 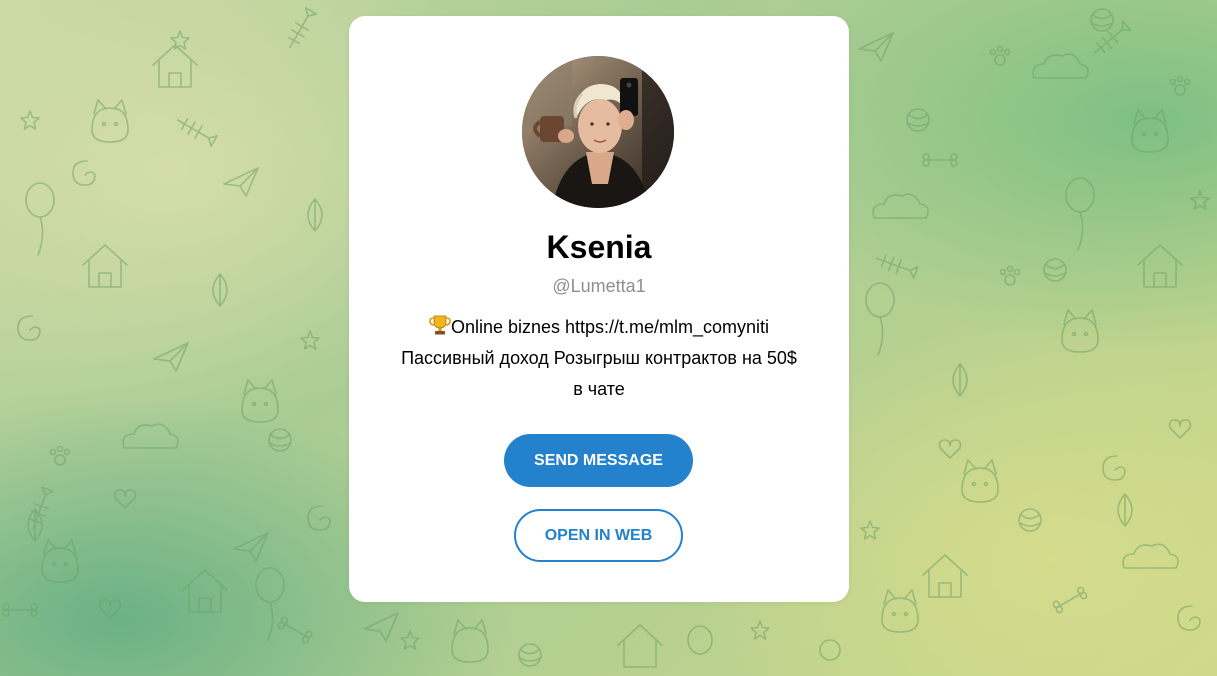 What do you see at coordinates (598, 460) in the screenshot?
I see `send-message-button: SEND MESSAGE` at bounding box center [598, 460].